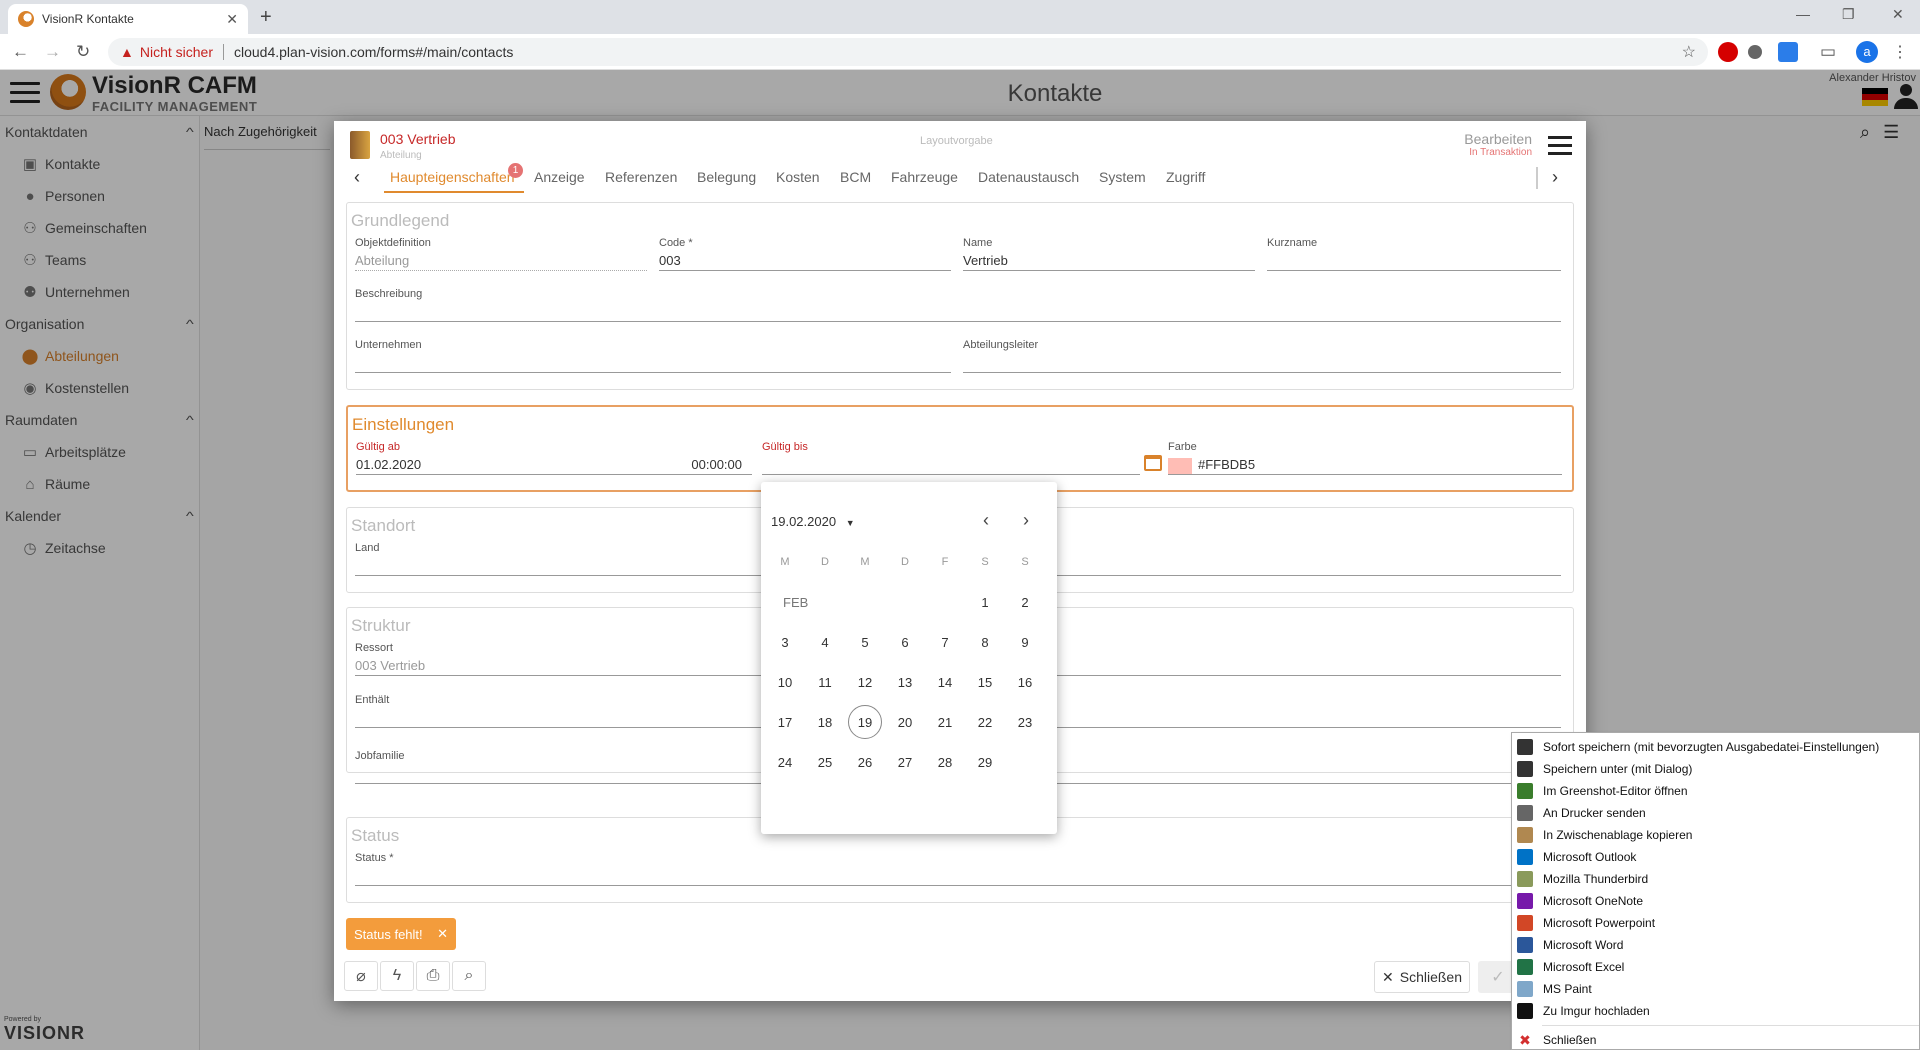 This screenshot has width=1920, height=1050. Describe the element at coordinates (1728, 52) in the screenshot. I see `adblock-extension-icon` at that location.